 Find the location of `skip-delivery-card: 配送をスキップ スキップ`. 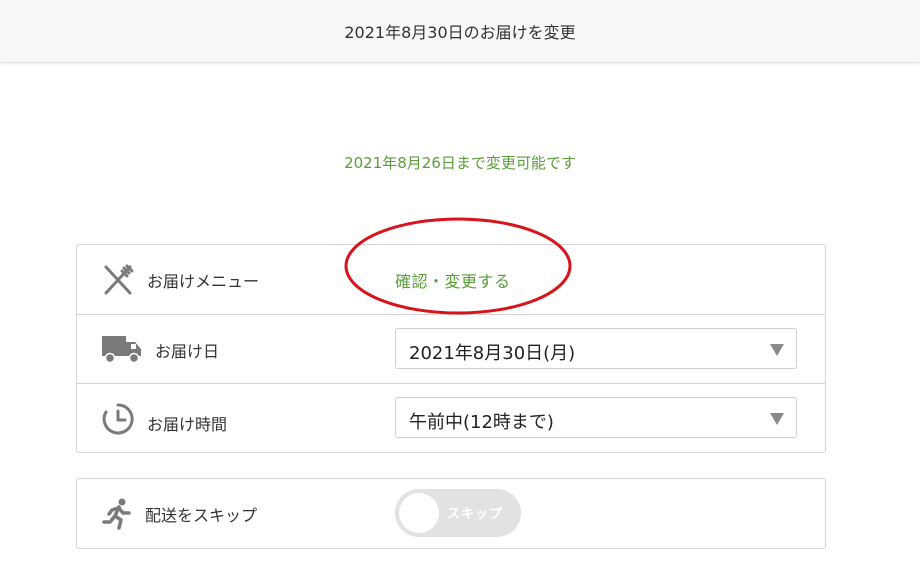

skip-delivery-card: 配送をスキップ スキップ is located at coordinates (451, 513).